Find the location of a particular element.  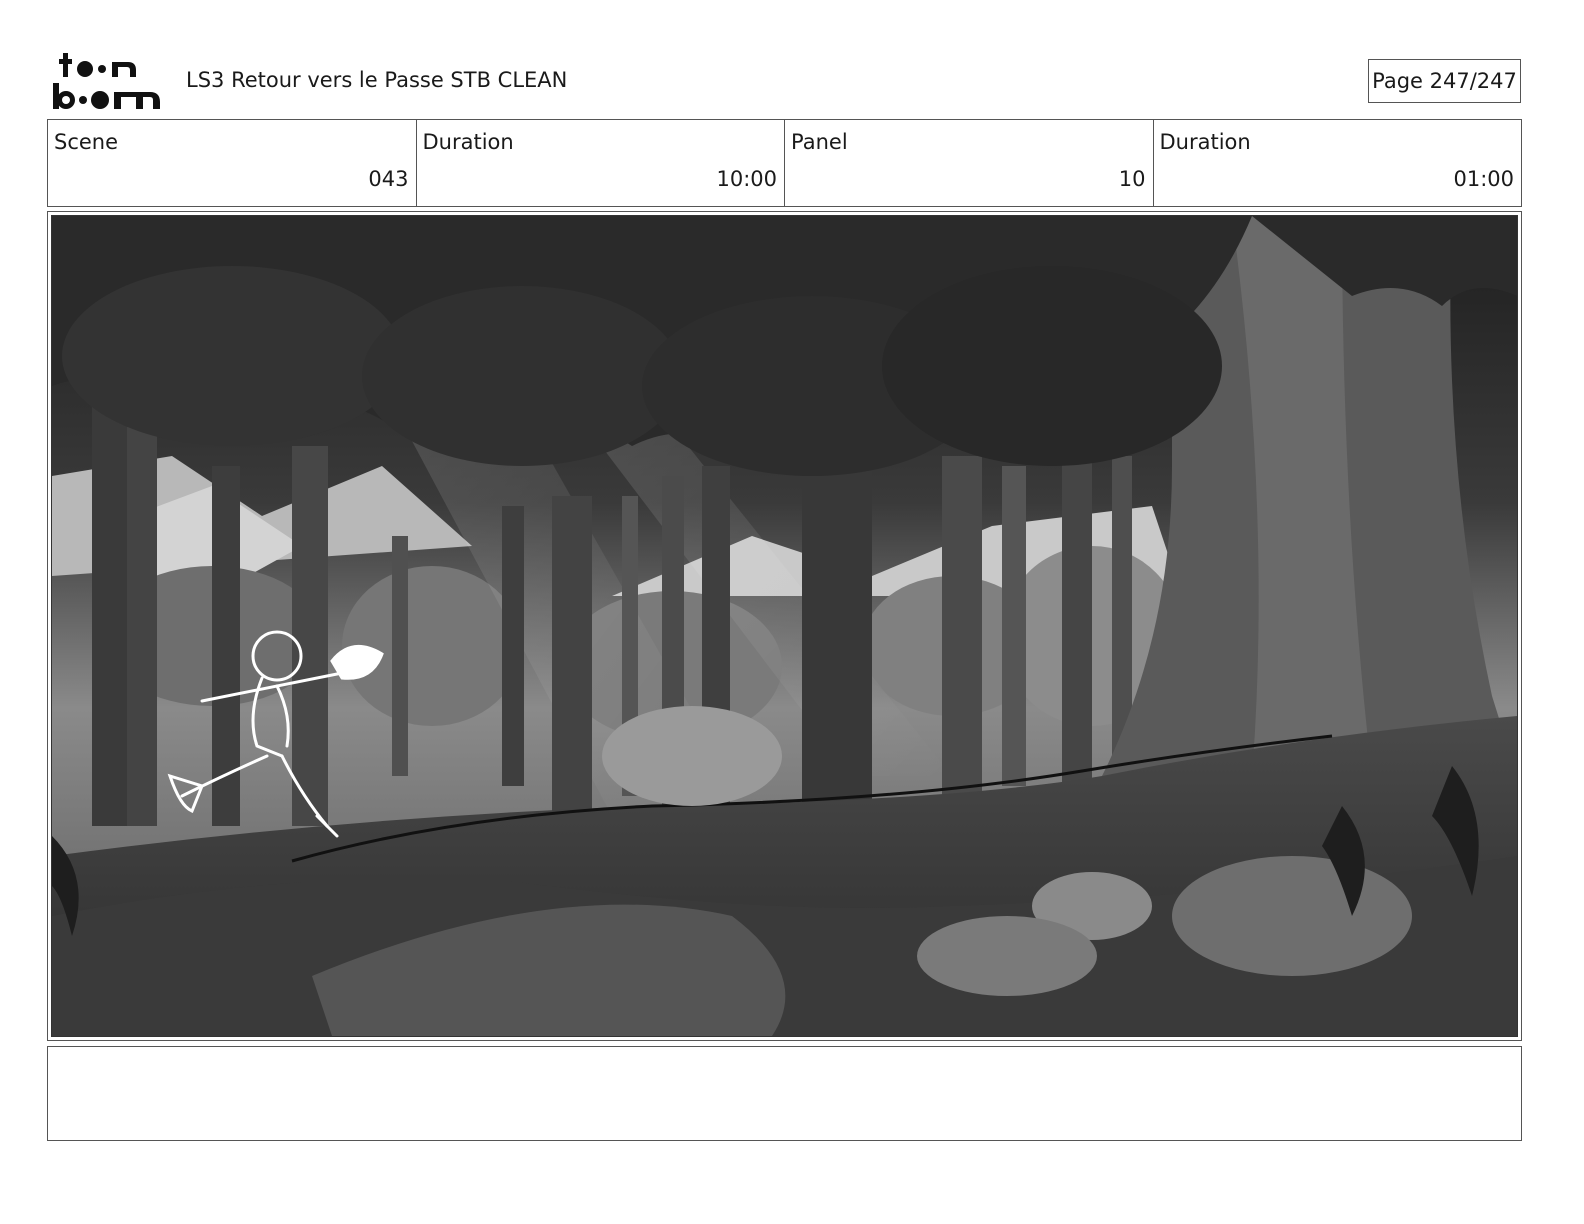

panel-duration-value: 01:00 is located at coordinates (1483, 179).